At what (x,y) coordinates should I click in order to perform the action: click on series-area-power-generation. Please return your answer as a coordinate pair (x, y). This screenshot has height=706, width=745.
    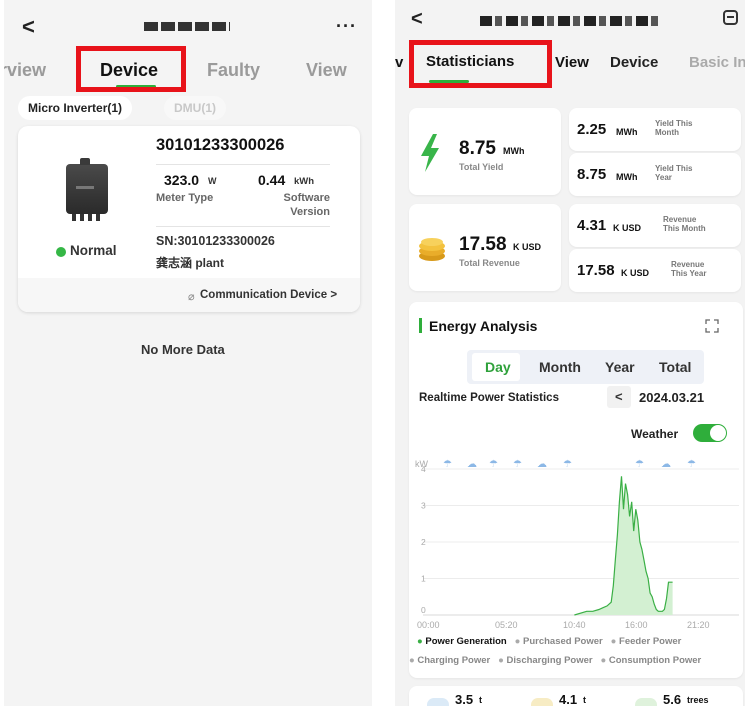
    Looking at the image, I should click on (623, 545).